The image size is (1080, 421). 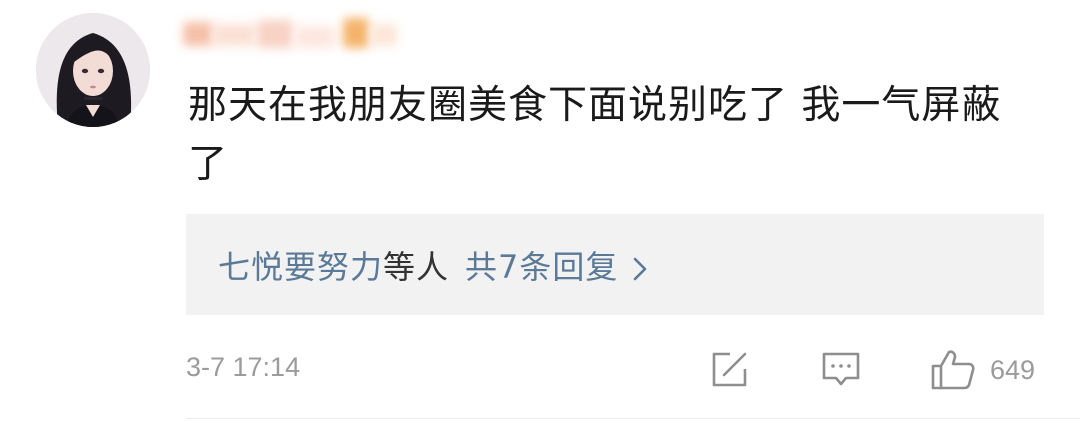 What do you see at coordinates (93, 70) in the screenshot?
I see `avatar` at bounding box center [93, 70].